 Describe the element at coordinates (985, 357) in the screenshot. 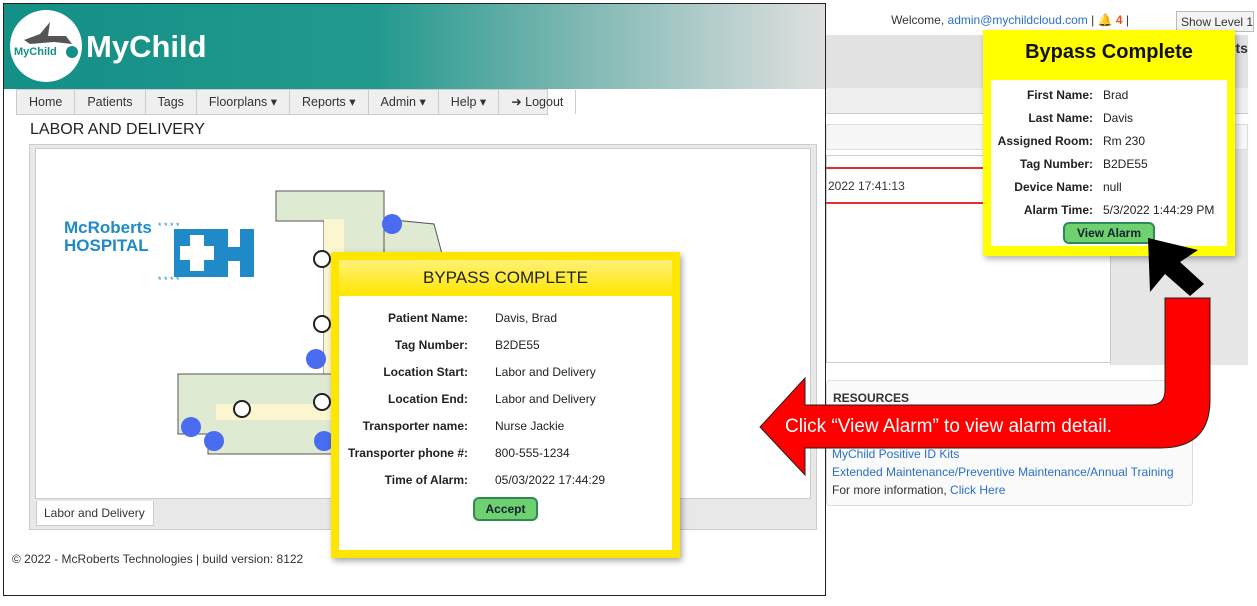

I see `callout-arrow-icon` at that location.